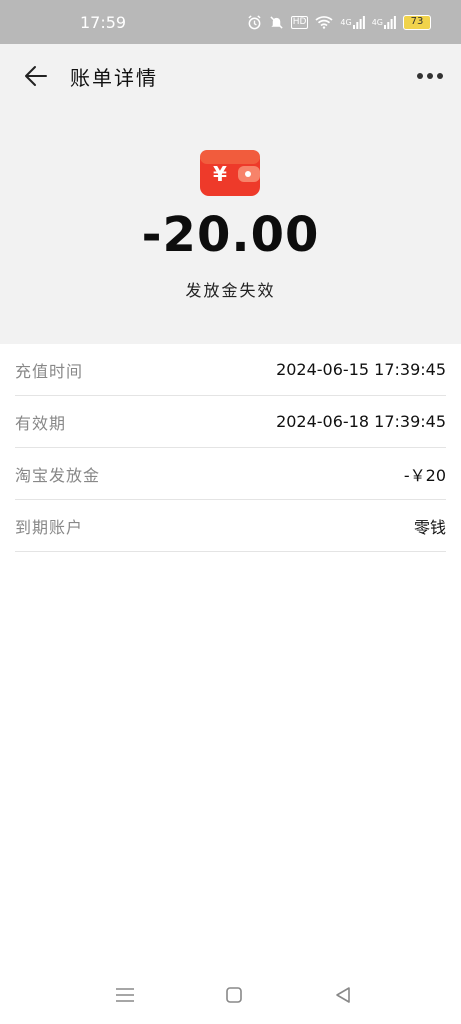 This screenshot has width=461, height=1024. I want to click on detail-row-validity: 有效期 2024-06-18 17:39:45, so click(230, 422).